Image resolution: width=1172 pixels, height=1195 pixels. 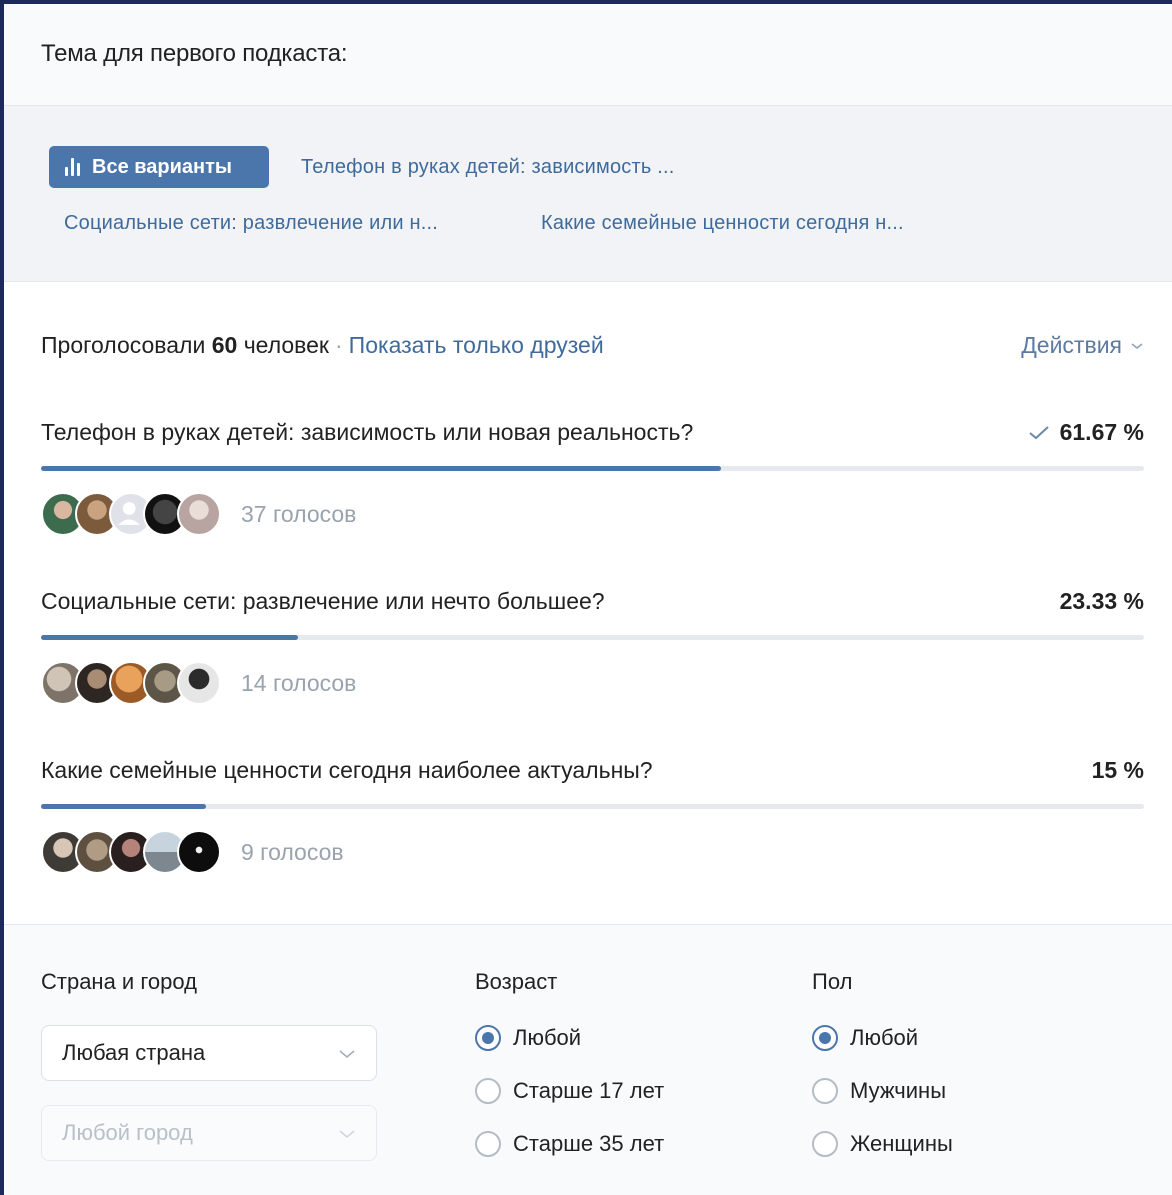 What do you see at coordinates (901, 1143) in the screenshot?
I see `gender-option-label: Женщины` at bounding box center [901, 1143].